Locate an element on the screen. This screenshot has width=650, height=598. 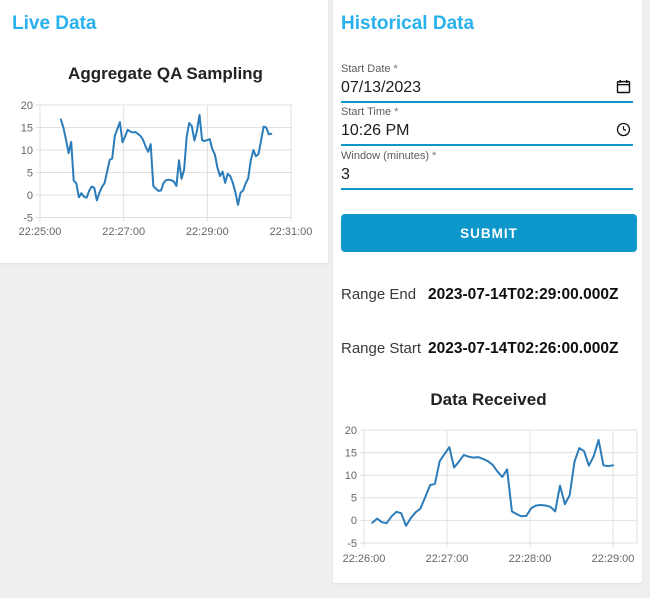
window-minutes-input: 3 is located at coordinates (487, 175).